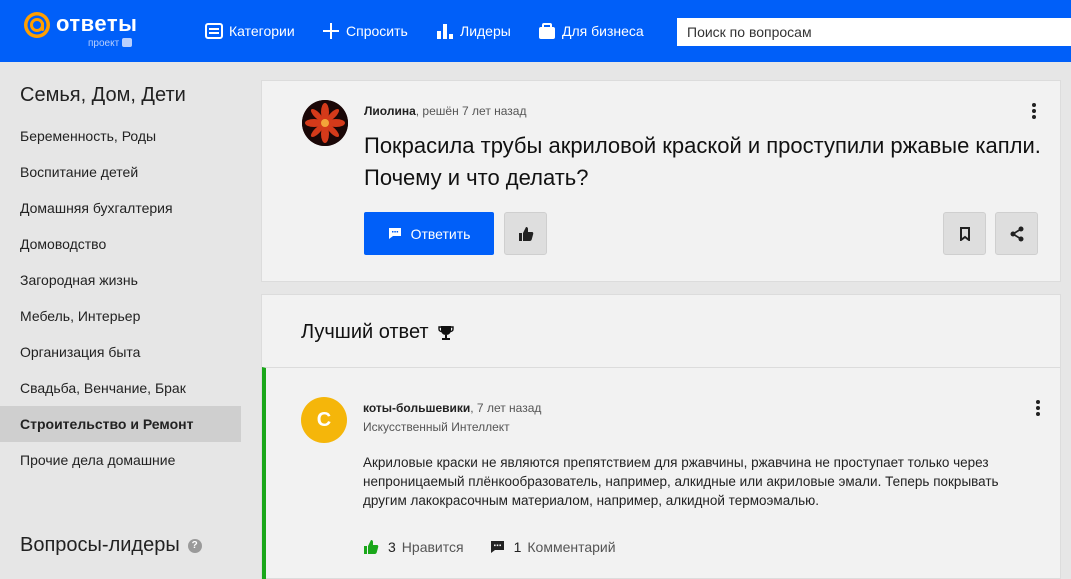 The image size is (1071, 579). What do you see at coordinates (110, 44) in the screenshot?
I see `logo-subtitle: проект` at bounding box center [110, 44].